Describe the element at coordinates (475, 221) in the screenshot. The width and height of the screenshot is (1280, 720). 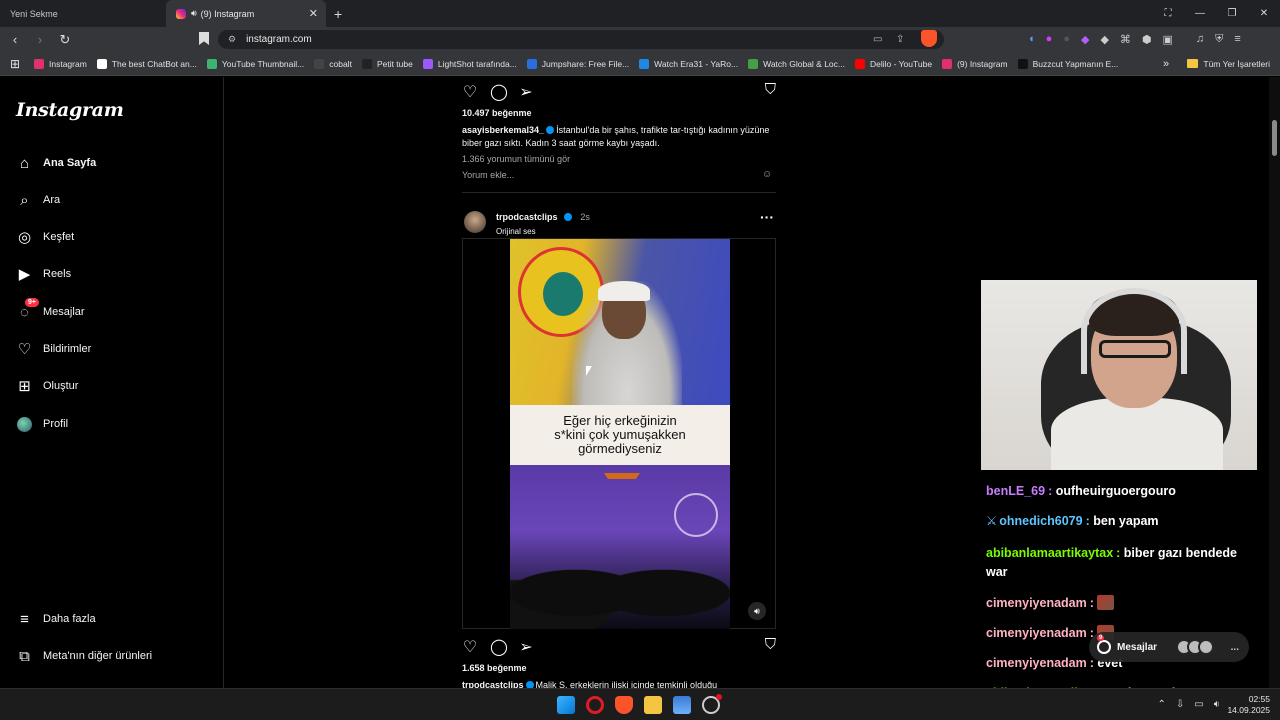
I see `avatar` at that location.